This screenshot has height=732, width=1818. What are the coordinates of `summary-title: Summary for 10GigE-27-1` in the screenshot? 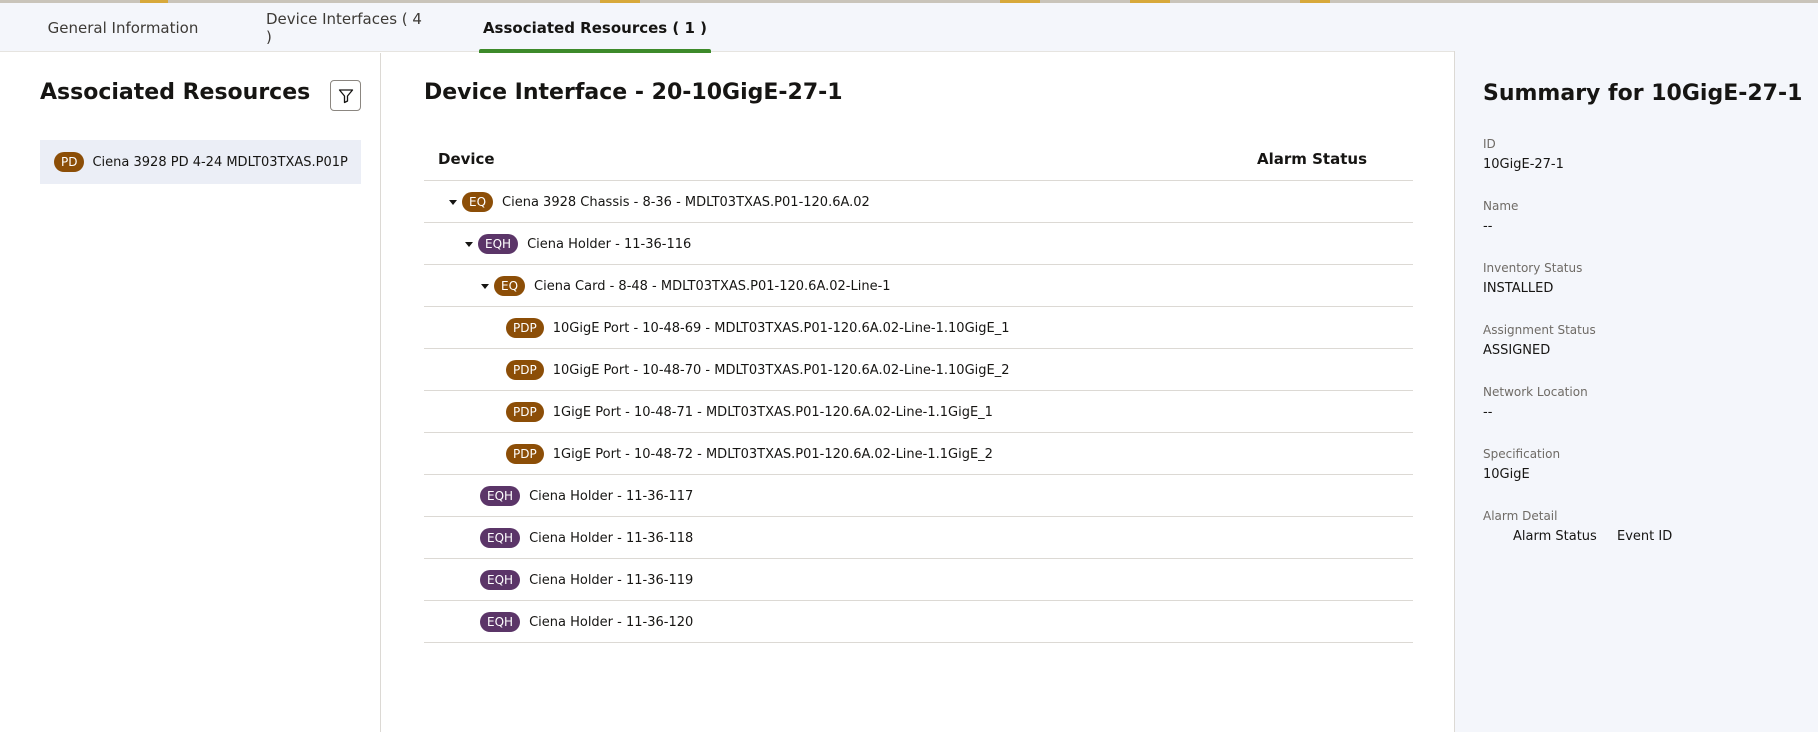 It's located at (1643, 93).